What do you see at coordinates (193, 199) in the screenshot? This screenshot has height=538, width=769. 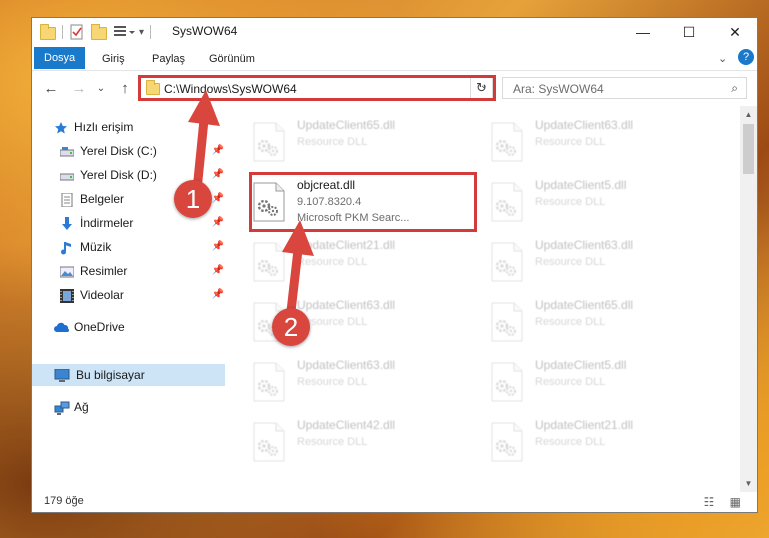 I see `annotation-badge-1: 1` at bounding box center [193, 199].